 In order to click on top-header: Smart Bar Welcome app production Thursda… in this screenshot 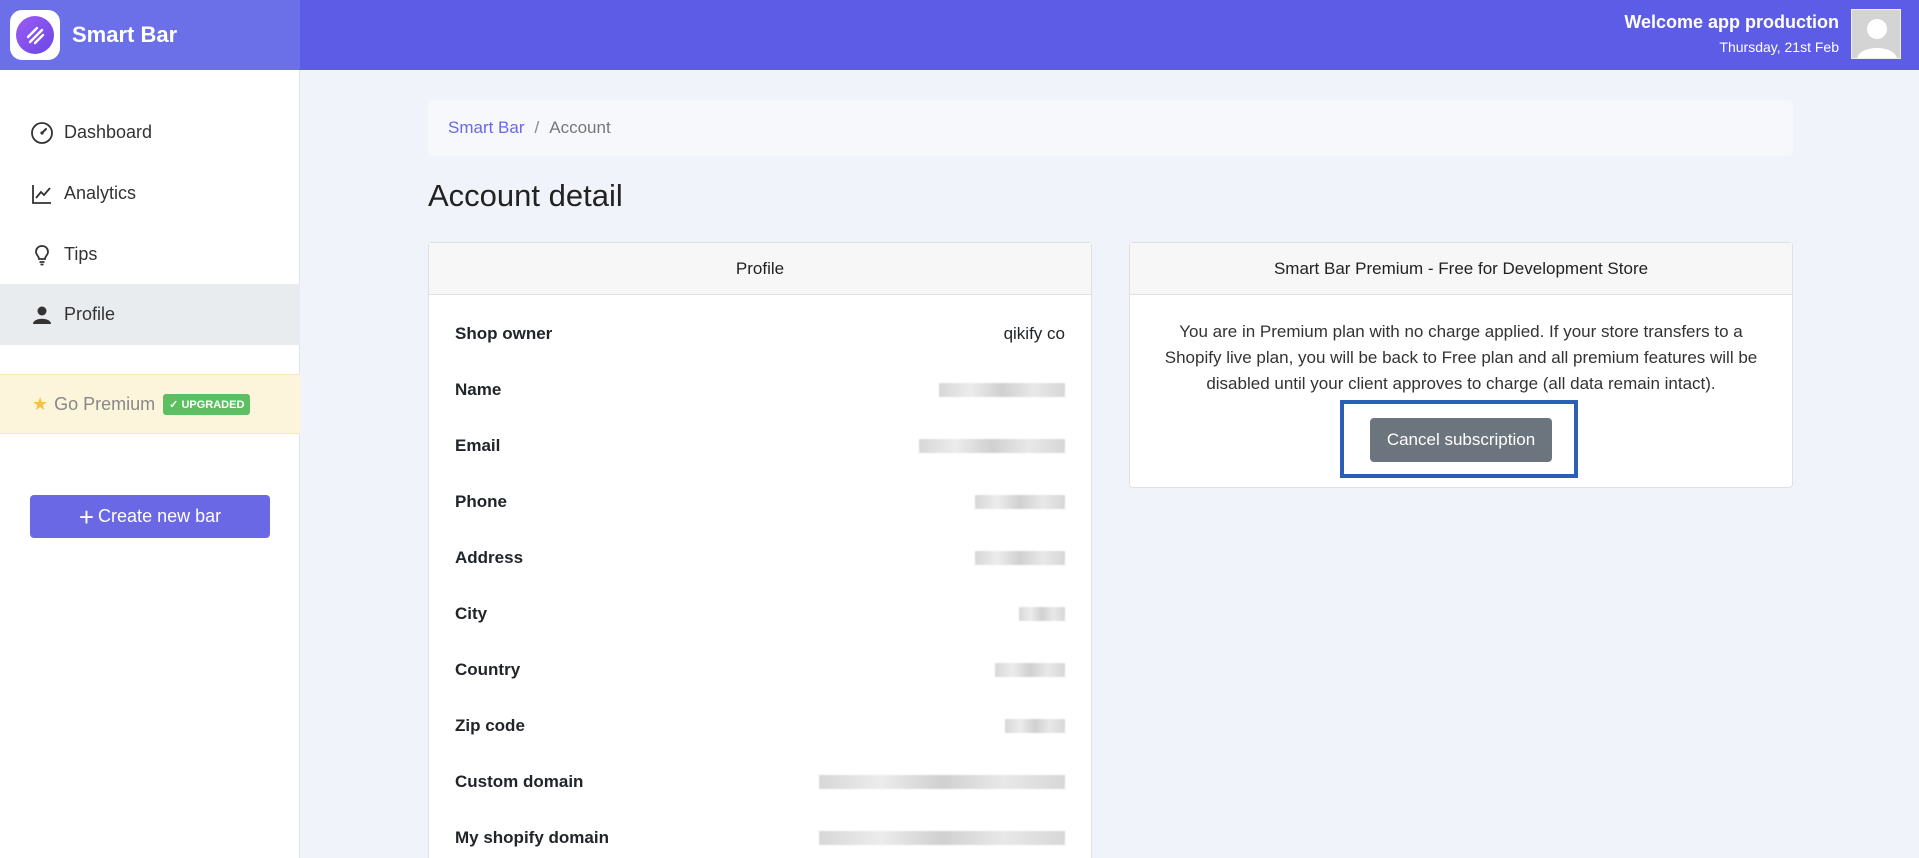, I will do `click(959, 35)`.